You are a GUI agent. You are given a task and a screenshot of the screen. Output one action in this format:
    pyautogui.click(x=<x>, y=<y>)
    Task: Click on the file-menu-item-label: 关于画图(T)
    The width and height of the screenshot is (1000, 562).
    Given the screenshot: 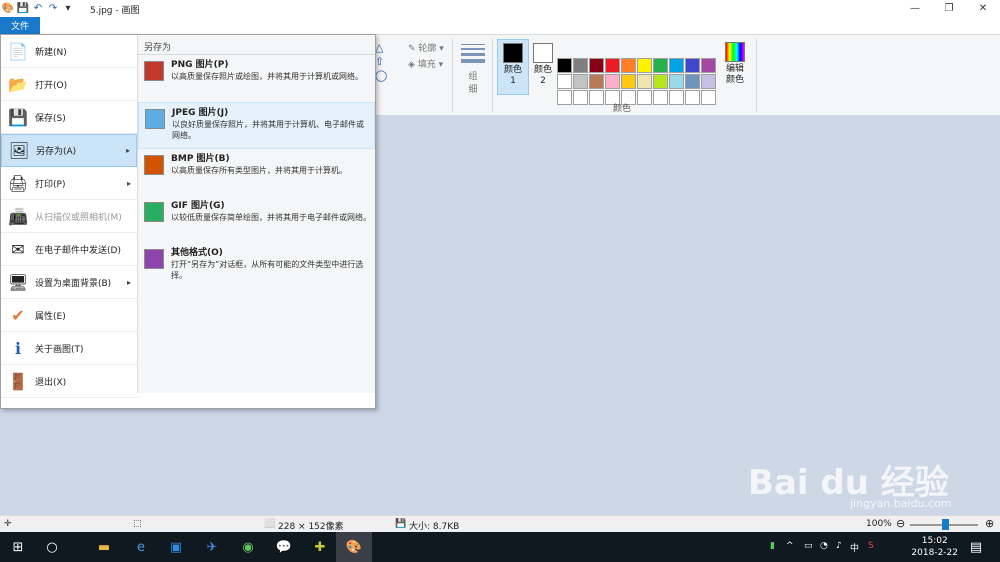 What is the action you would take?
    pyautogui.click(x=59, y=349)
    